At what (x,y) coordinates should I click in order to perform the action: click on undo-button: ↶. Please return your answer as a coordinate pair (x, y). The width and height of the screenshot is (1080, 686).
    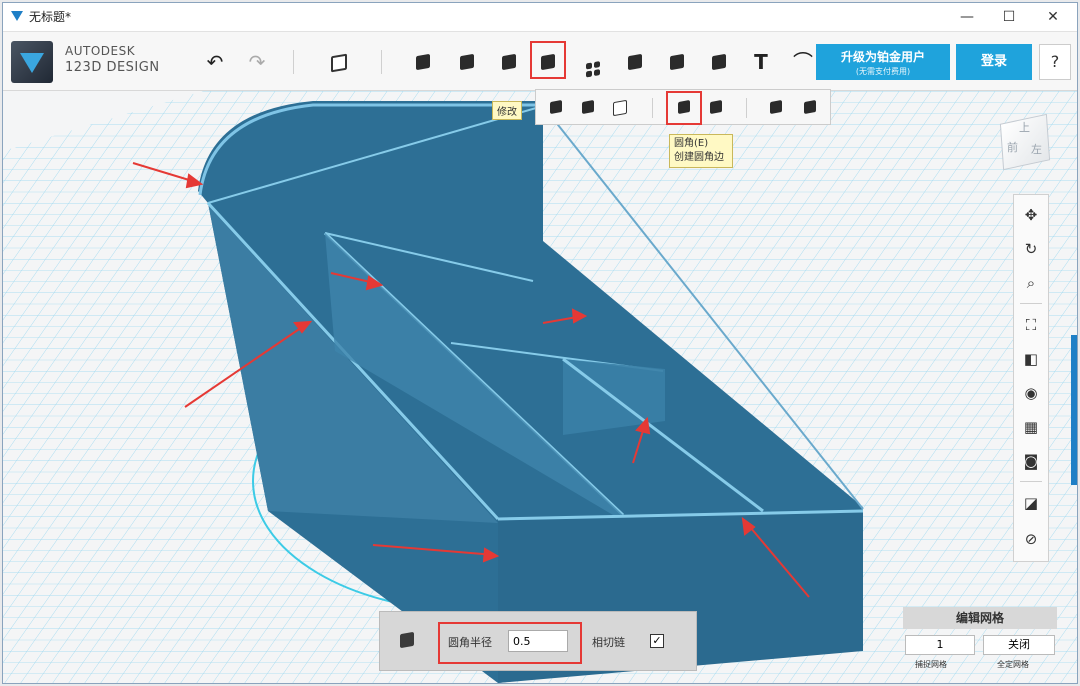
    Looking at the image, I should click on (215, 62).